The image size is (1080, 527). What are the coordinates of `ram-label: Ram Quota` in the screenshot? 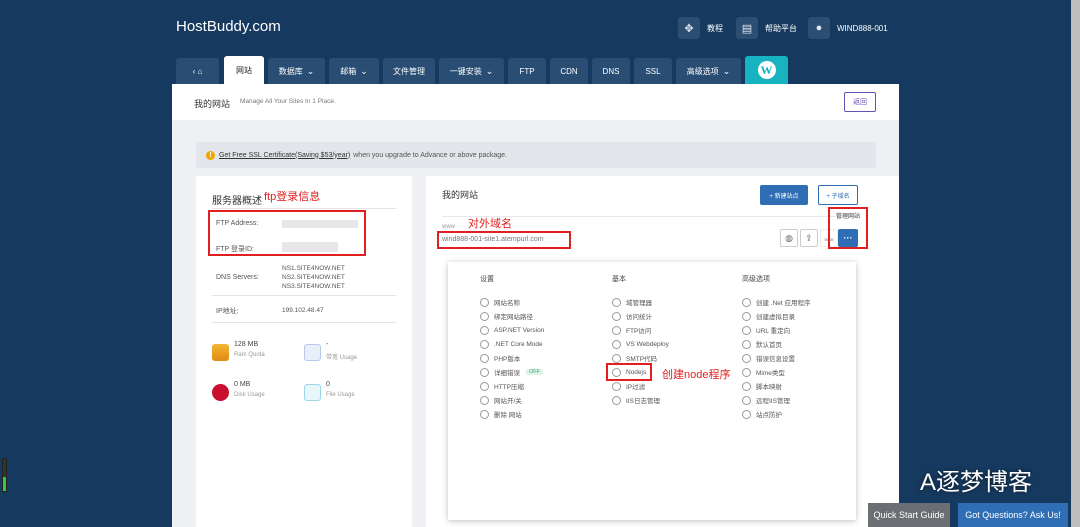 It's located at (249, 355).